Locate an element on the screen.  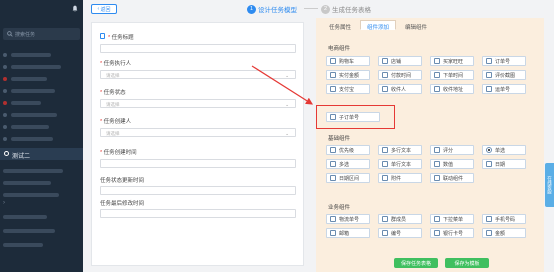
component-label: 优先级 is located at coordinates (347, 150).